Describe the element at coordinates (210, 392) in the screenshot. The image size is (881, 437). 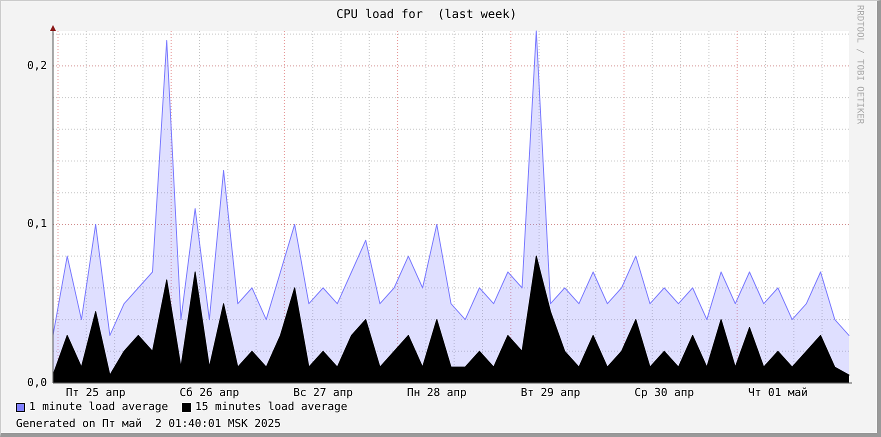
I see `x-tick-label: Сб 26 апр` at that location.